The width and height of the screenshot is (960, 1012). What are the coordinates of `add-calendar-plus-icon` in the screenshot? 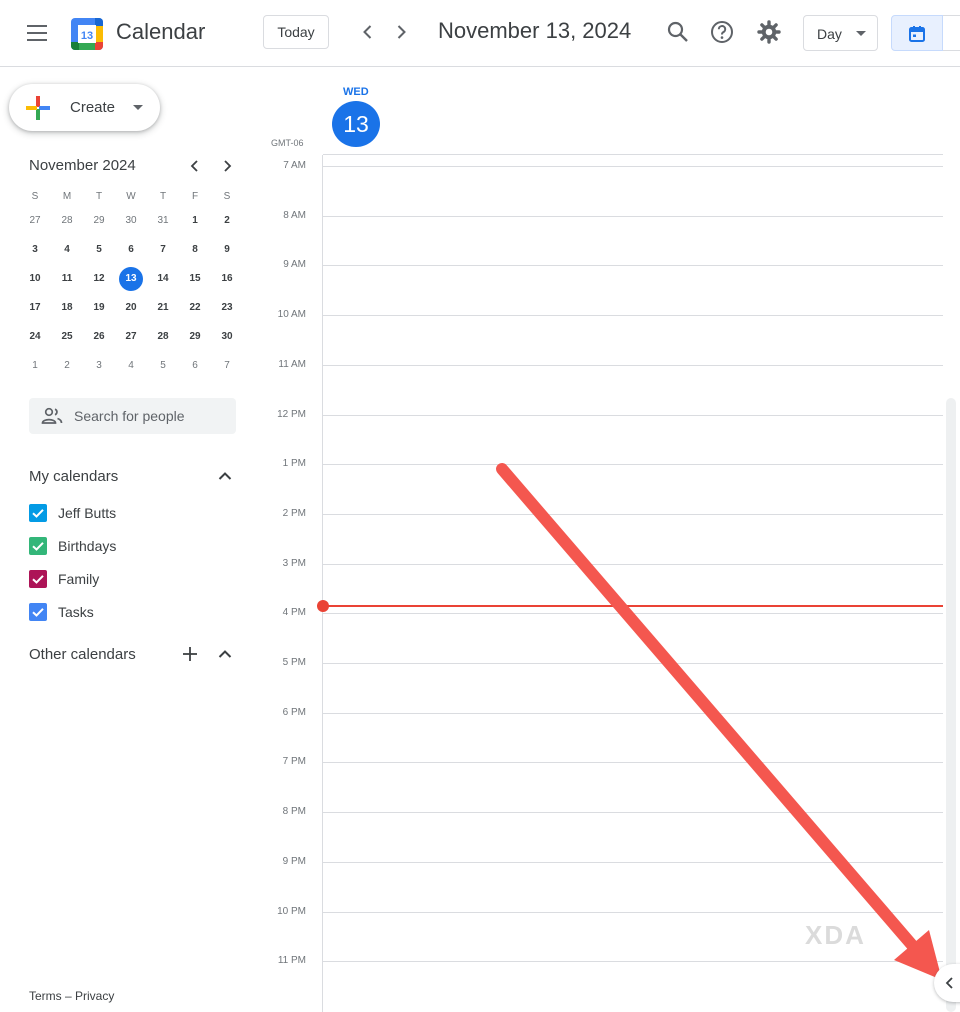 It's located at (190, 654).